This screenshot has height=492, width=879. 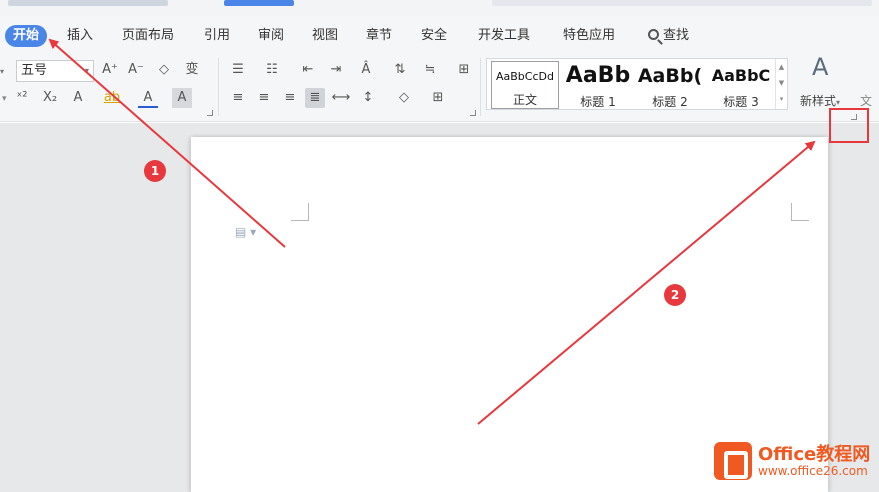 What do you see at coordinates (136, 70) in the screenshot?
I see `shrink-font-icon: A⁻` at bounding box center [136, 70].